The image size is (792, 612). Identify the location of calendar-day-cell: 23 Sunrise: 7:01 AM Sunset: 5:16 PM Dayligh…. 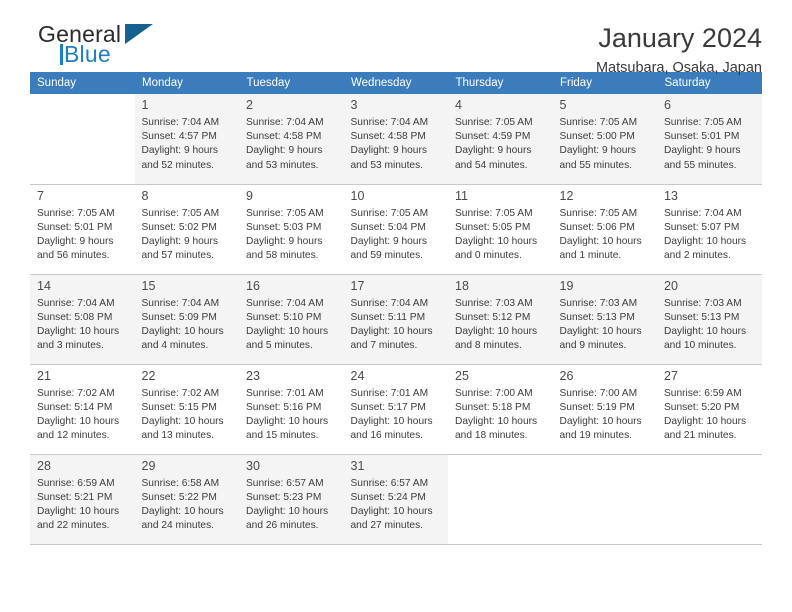
(291, 409).